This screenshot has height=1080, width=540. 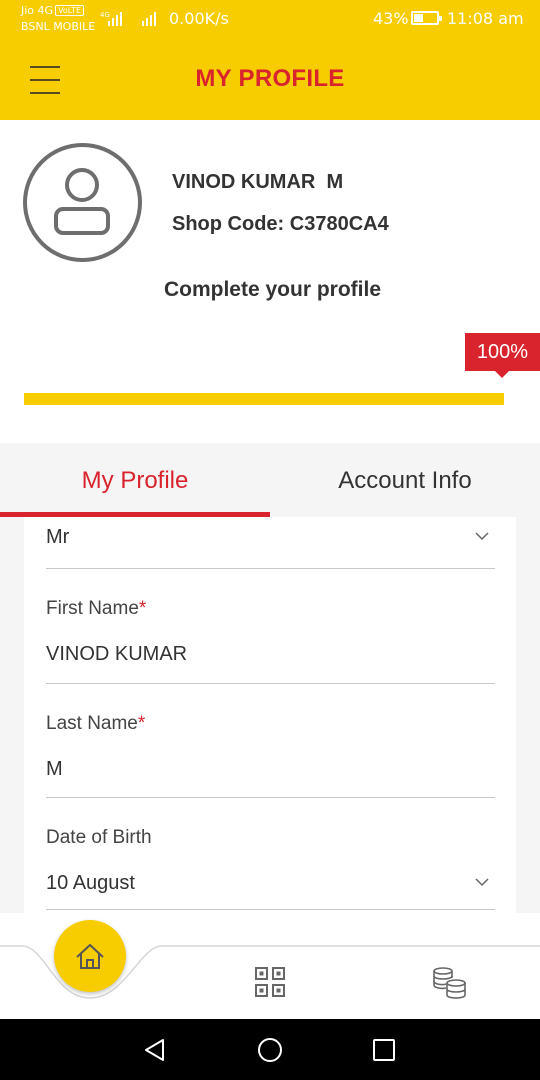 What do you see at coordinates (135, 480) in the screenshot?
I see `tab-my-profile: My Profile` at bounding box center [135, 480].